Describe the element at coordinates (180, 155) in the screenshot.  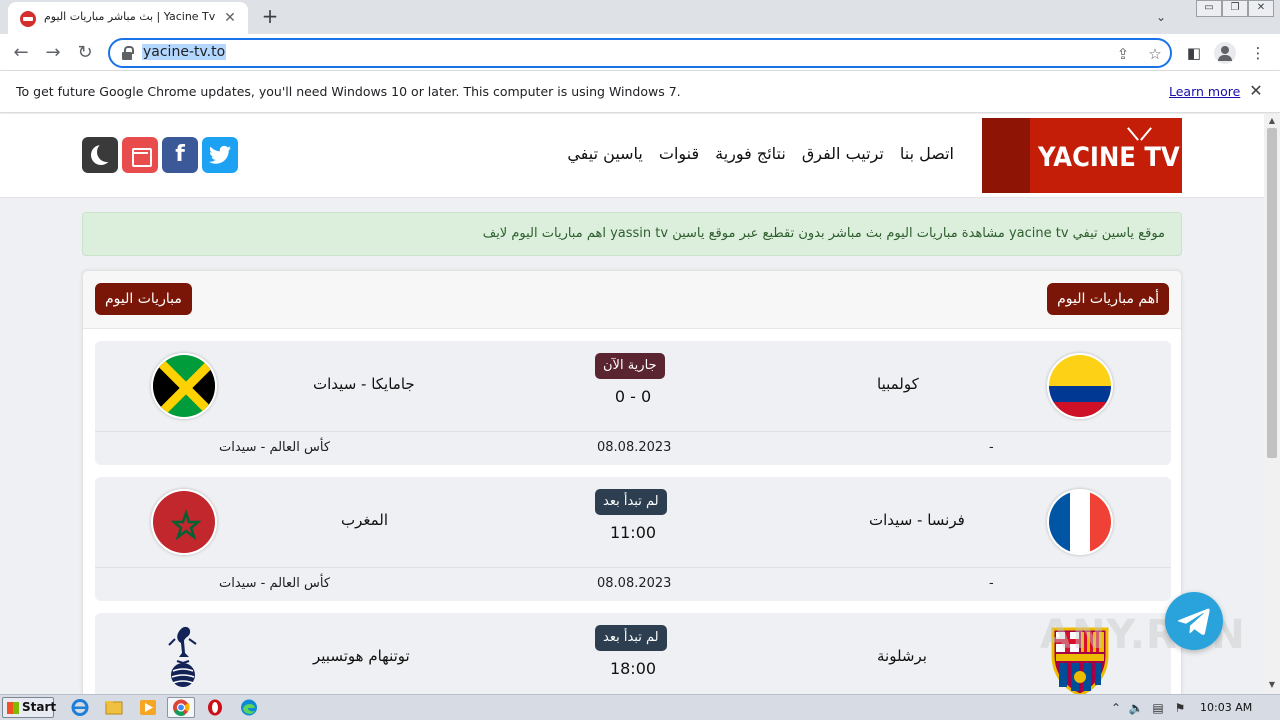
I see `facebook-icon: f` at that location.